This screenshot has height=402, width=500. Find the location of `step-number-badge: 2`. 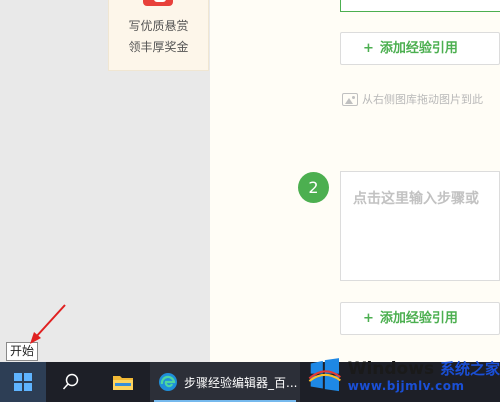

step-number-badge: 2 is located at coordinates (313, 187).